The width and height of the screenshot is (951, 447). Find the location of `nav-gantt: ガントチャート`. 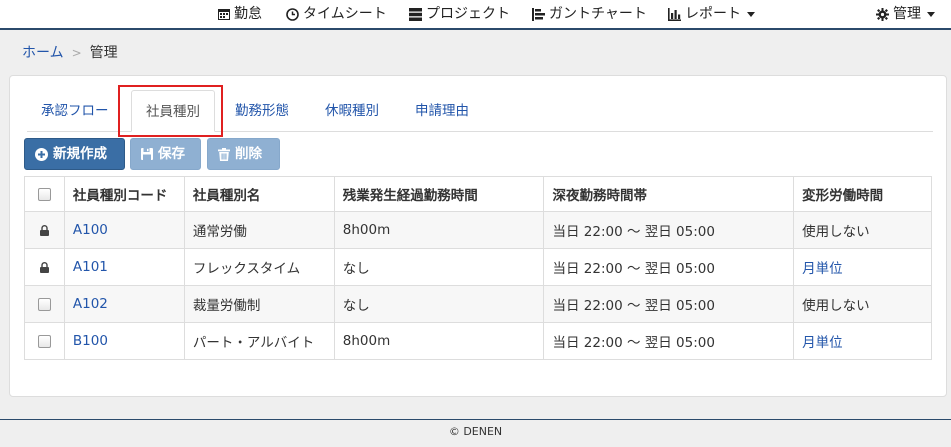

nav-gantt: ガントチャート is located at coordinates (589, 14).